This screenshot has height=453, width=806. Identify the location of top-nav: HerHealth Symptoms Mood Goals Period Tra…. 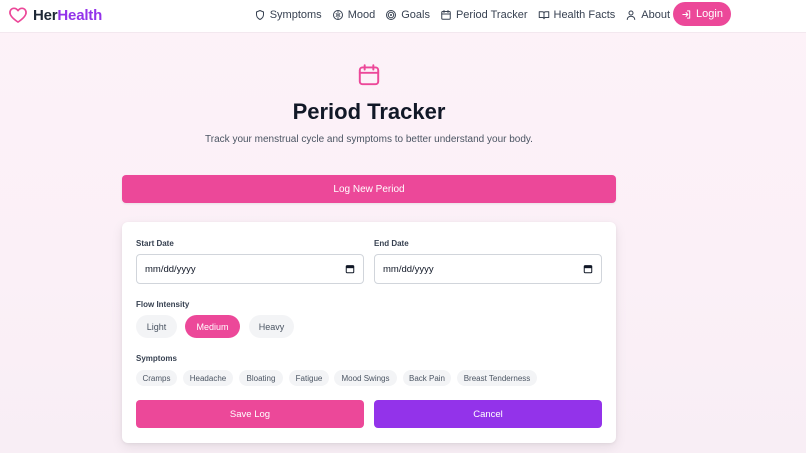
(403, 16).